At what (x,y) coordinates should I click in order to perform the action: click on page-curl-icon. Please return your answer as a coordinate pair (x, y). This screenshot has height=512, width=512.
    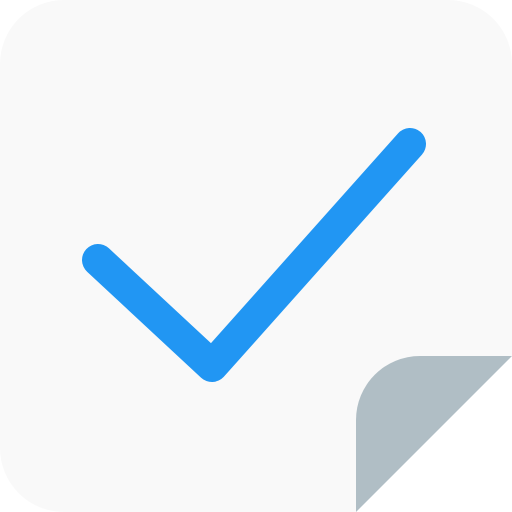
    Looking at the image, I should click on (434, 434).